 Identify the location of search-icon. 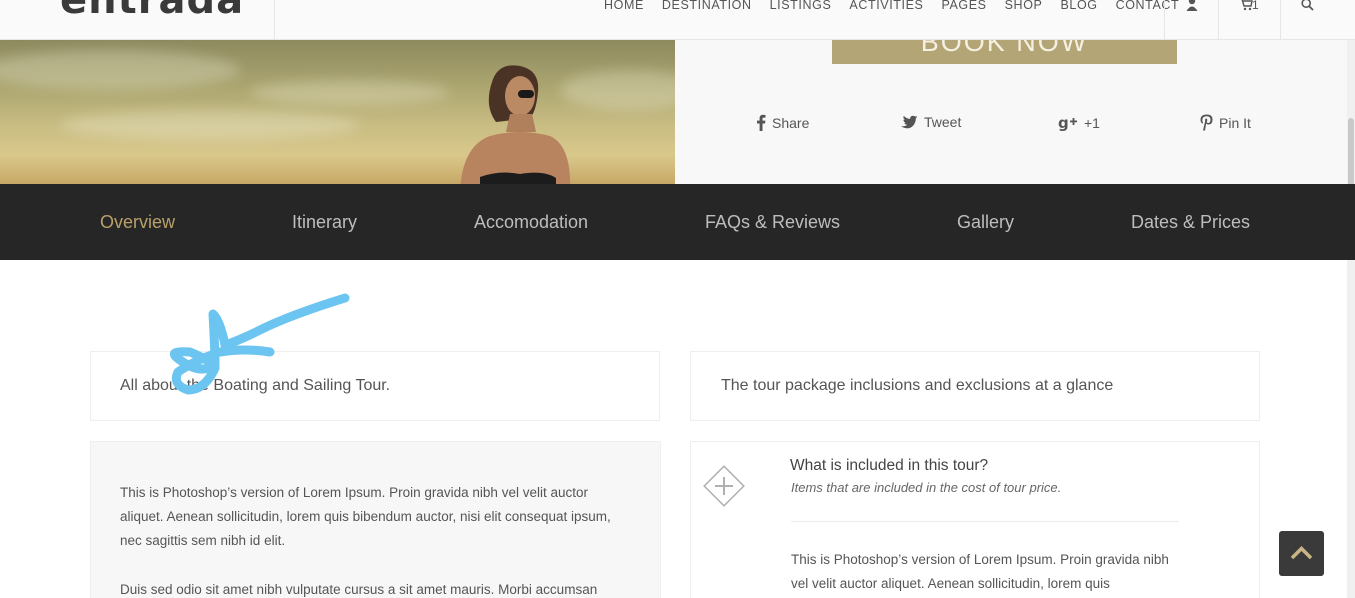
(1307, 5).